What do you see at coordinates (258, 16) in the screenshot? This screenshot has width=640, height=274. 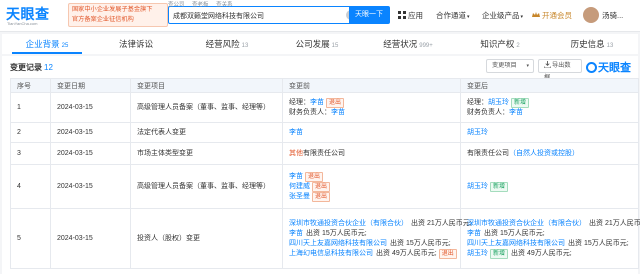 I see `search-input: 成都双籁堂网络科技有限公司` at bounding box center [258, 16].